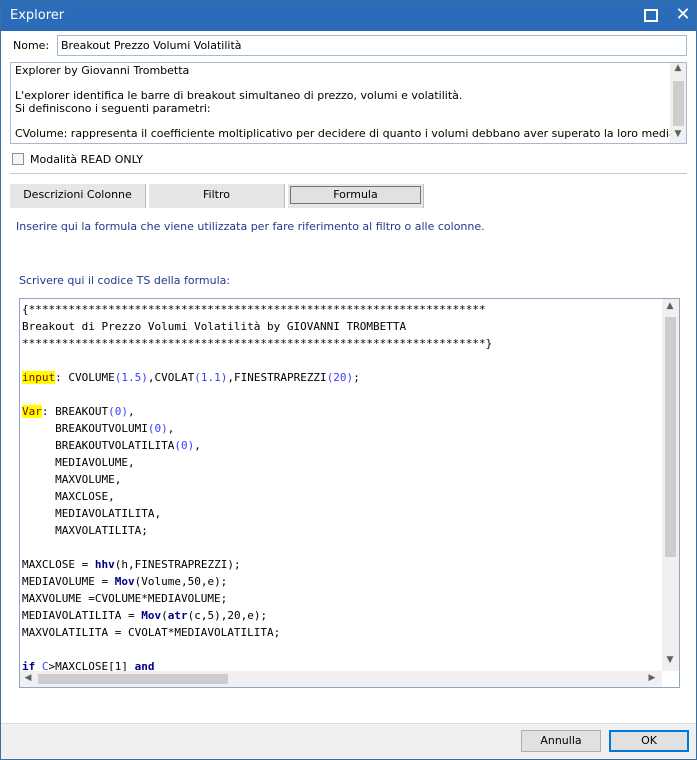 This screenshot has height=760, width=697. I want to click on code-text: MEDIAVOLUME =, so click(68, 581).